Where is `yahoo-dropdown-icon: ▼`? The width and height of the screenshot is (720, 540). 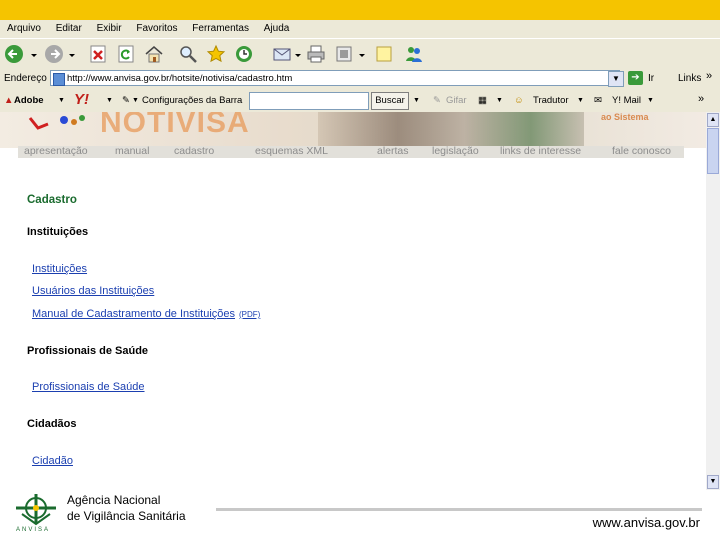 yahoo-dropdown-icon: ▼ is located at coordinates (109, 100).